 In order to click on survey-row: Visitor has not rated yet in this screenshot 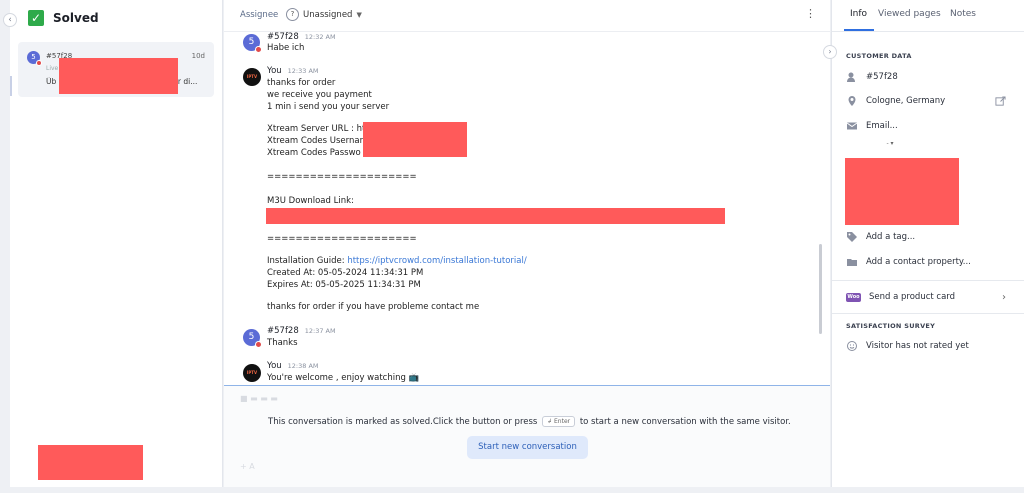, I will do `click(907, 346)`.